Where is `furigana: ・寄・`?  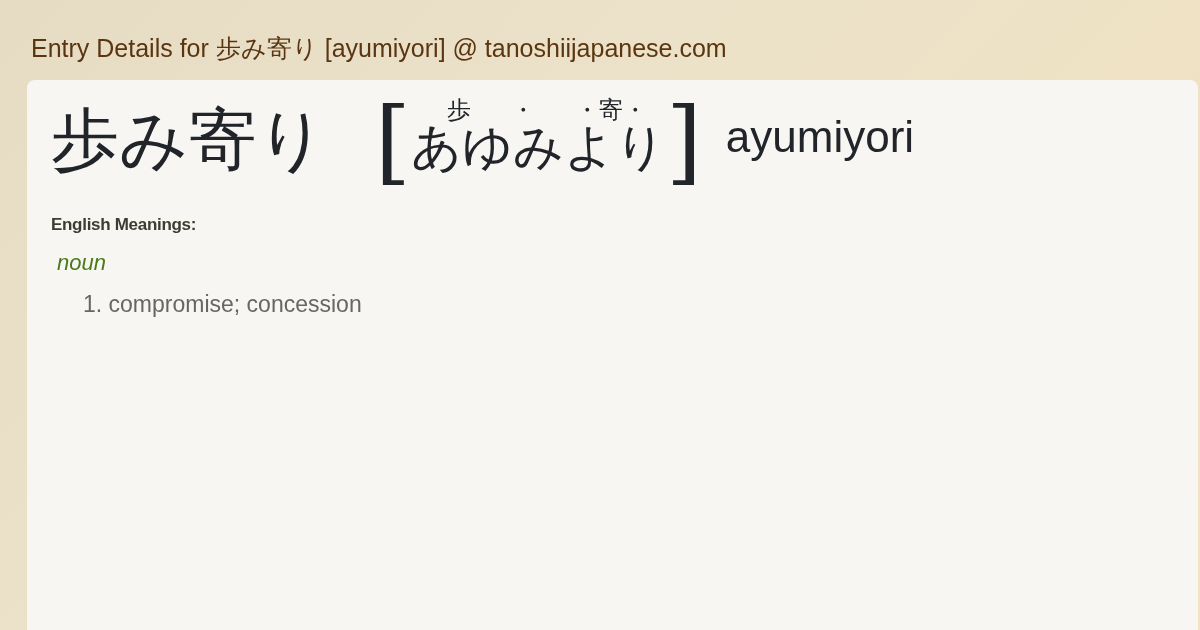
furigana: ・寄・ is located at coordinates (610, 108).